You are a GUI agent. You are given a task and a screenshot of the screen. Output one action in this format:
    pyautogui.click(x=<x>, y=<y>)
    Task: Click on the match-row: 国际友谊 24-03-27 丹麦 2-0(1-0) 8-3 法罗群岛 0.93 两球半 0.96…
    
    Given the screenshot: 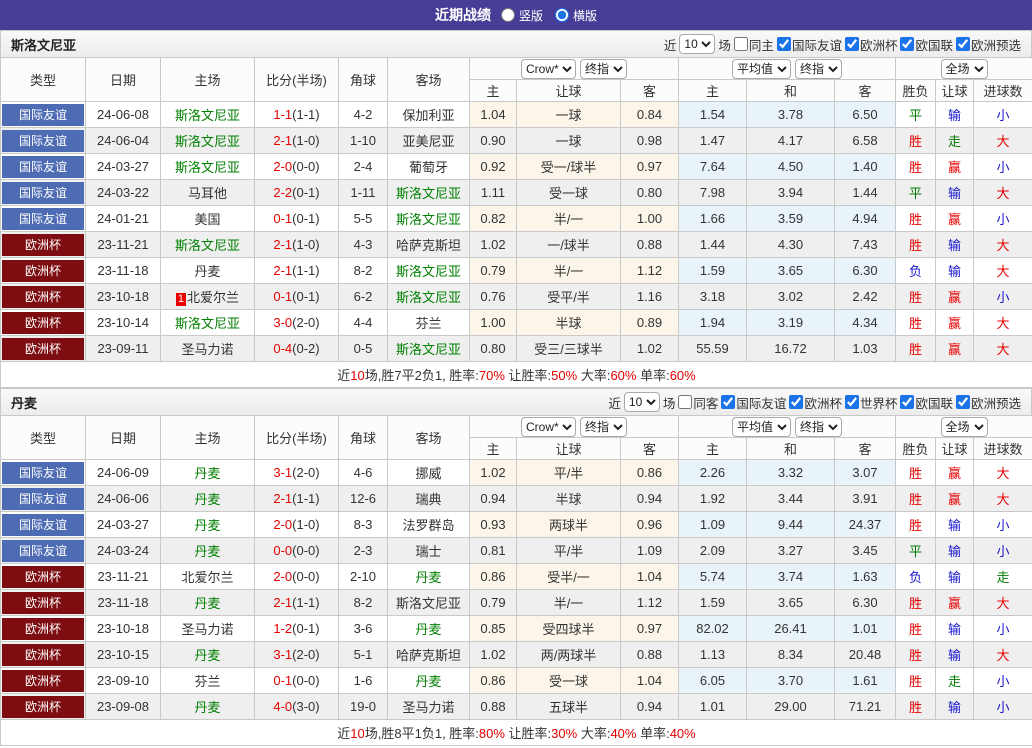 What is the action you would take?
    pyautogui.click(x=516, y=524)
    